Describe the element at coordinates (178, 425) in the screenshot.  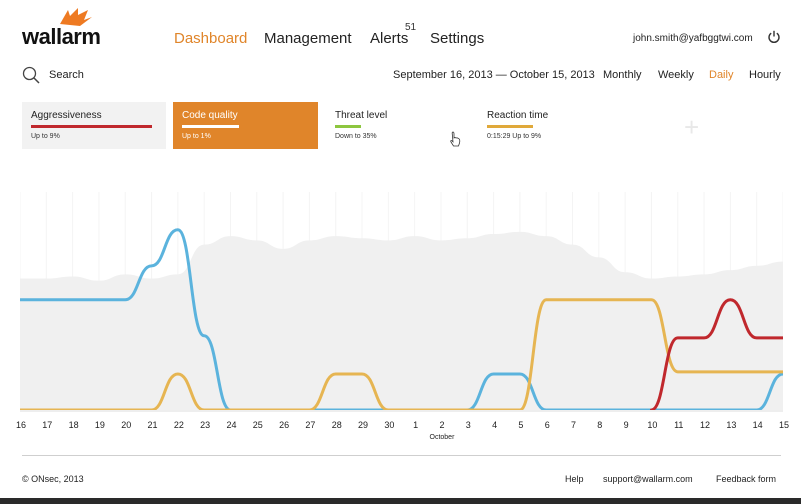
I see `x-tick-label: 22` at that location.